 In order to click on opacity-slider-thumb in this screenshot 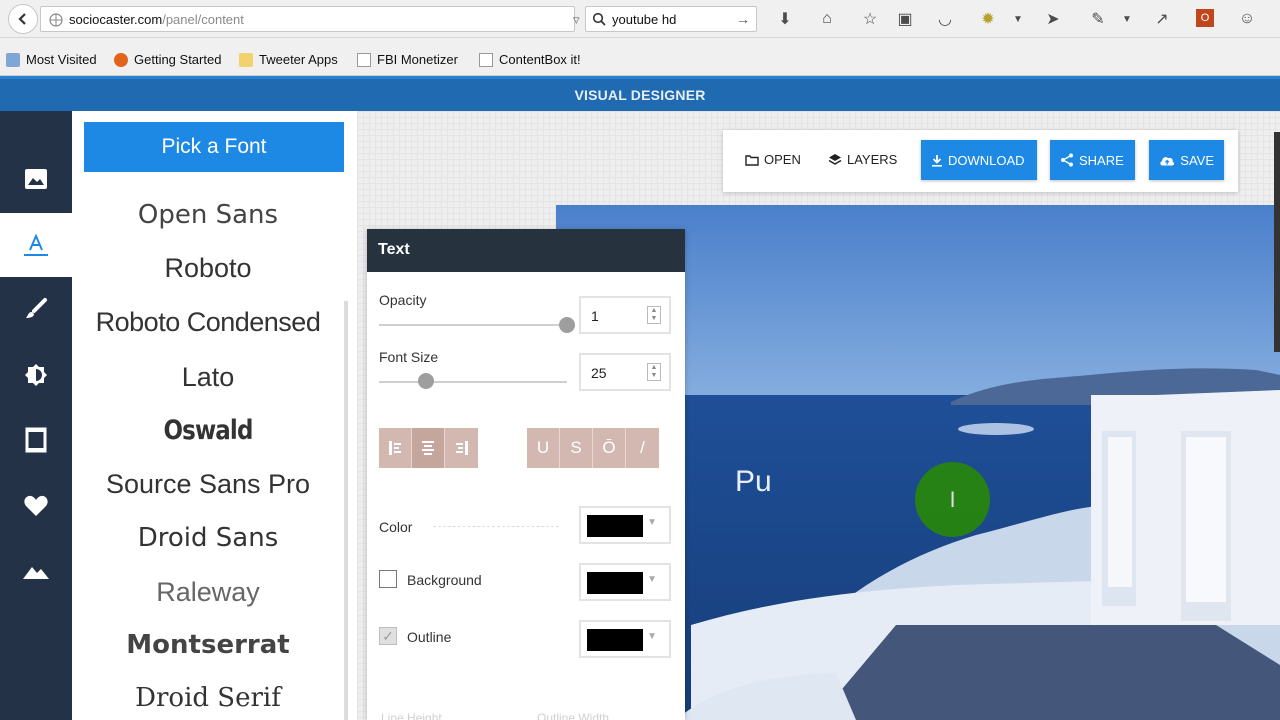, I will do `click(567, 325)`.